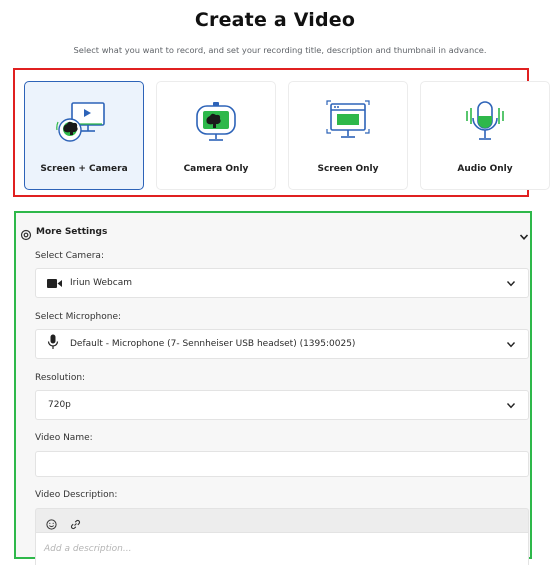  Describe the element at coordinates (216, 169) in the screenshot. I see `mode-label: Camera Only` at that location.